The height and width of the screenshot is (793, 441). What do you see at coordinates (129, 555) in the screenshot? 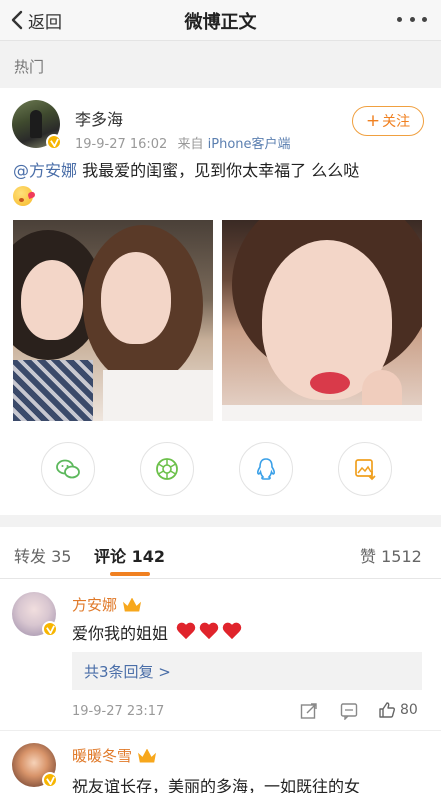
I see `tab-comments: 评论 142` at bounding box center [129, 555].